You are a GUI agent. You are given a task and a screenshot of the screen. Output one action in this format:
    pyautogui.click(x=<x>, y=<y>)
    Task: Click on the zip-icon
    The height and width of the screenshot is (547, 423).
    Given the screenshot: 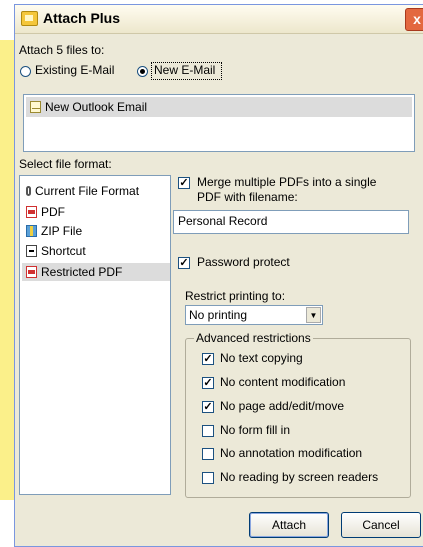 What is the action you would take?
    pyautogui.click(x=31, y=231)
    